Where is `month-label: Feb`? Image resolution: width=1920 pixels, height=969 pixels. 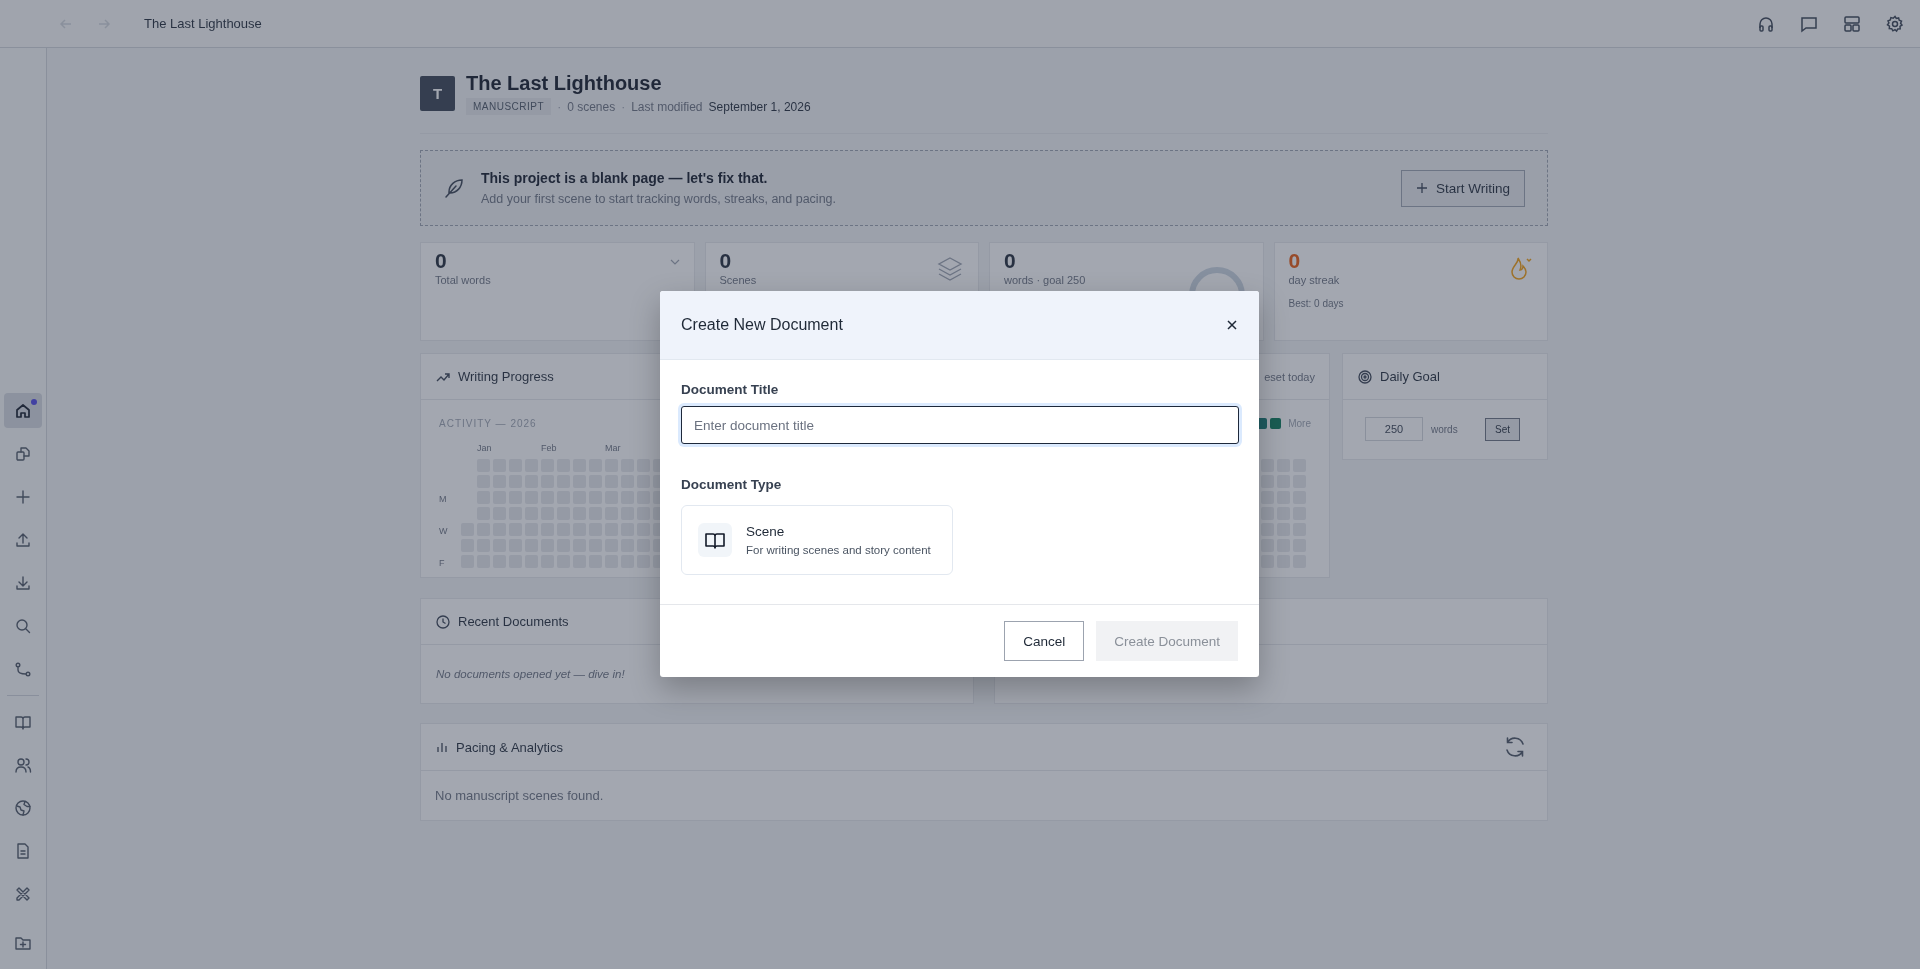
month-label: Feb is located at coordinates (549, 448).